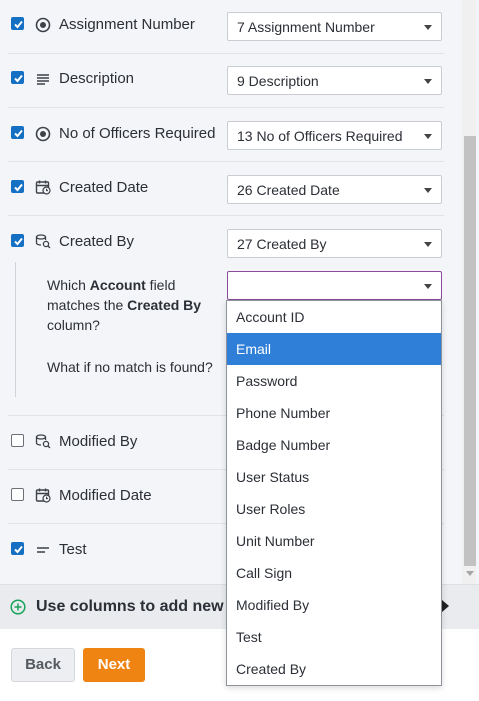 The image size is (479, 701). Describe the element at coordinates (43, 79) in the screenshot. I see `text-lines-icon` at that location.